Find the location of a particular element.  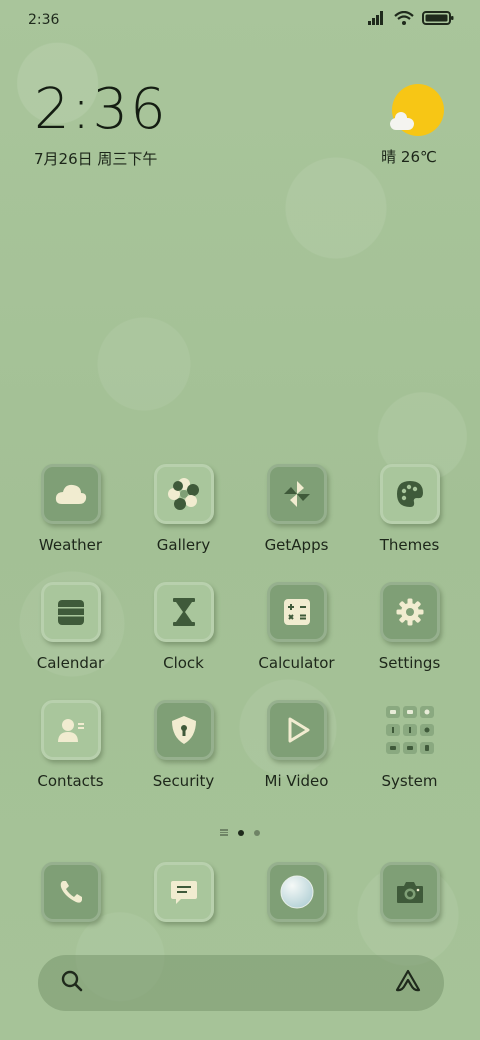

hourglass-icon is located at coordinates (183, 612).